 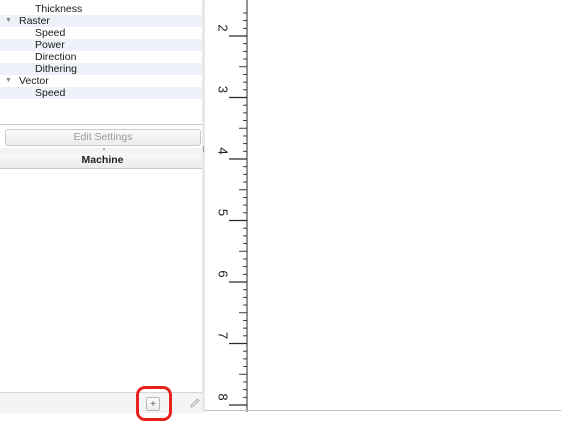 What do you see at coordinates (102, 9) in the screenshot?
I see `tree-item-thickness: Thickness` at bounding box center [102, 9].